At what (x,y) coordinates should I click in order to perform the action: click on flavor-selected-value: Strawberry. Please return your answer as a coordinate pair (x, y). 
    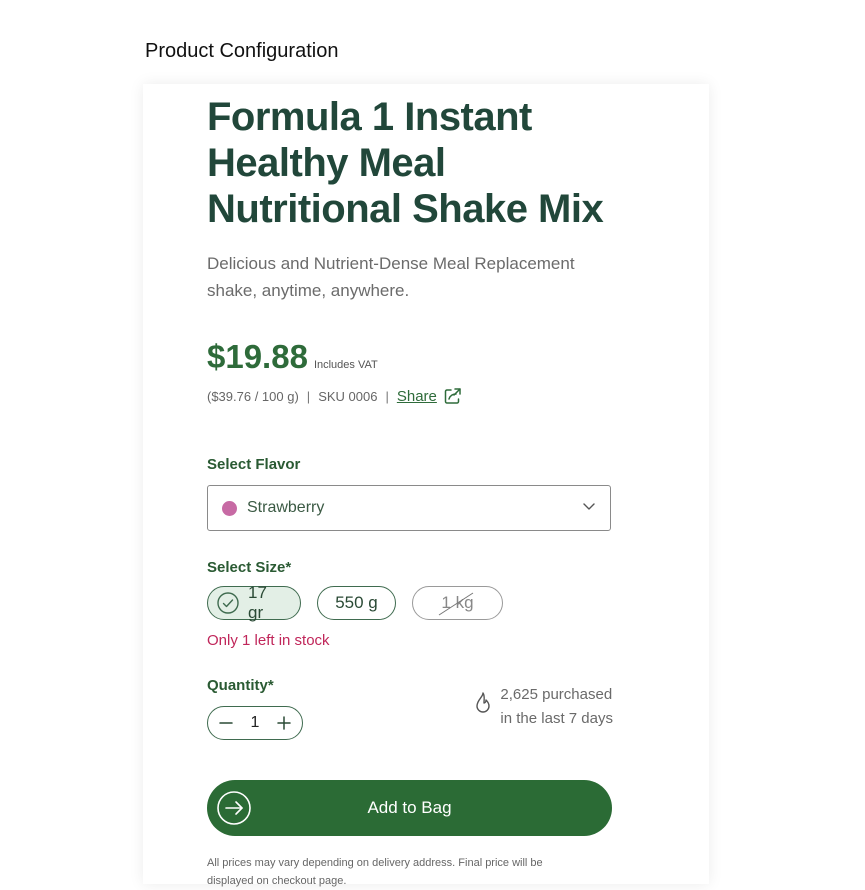
    Looking at the image, I should click on (286, 507).